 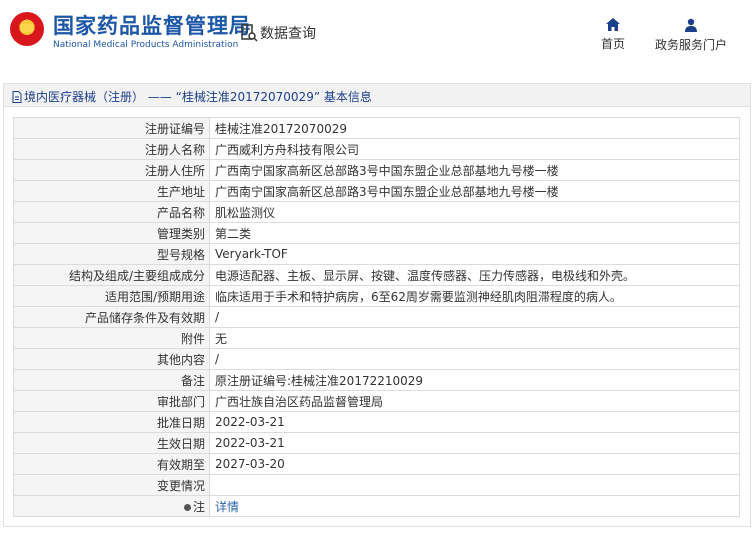 I want to click on table-row: 产品名称 肌松监测仪, so click(x=376, y=212).